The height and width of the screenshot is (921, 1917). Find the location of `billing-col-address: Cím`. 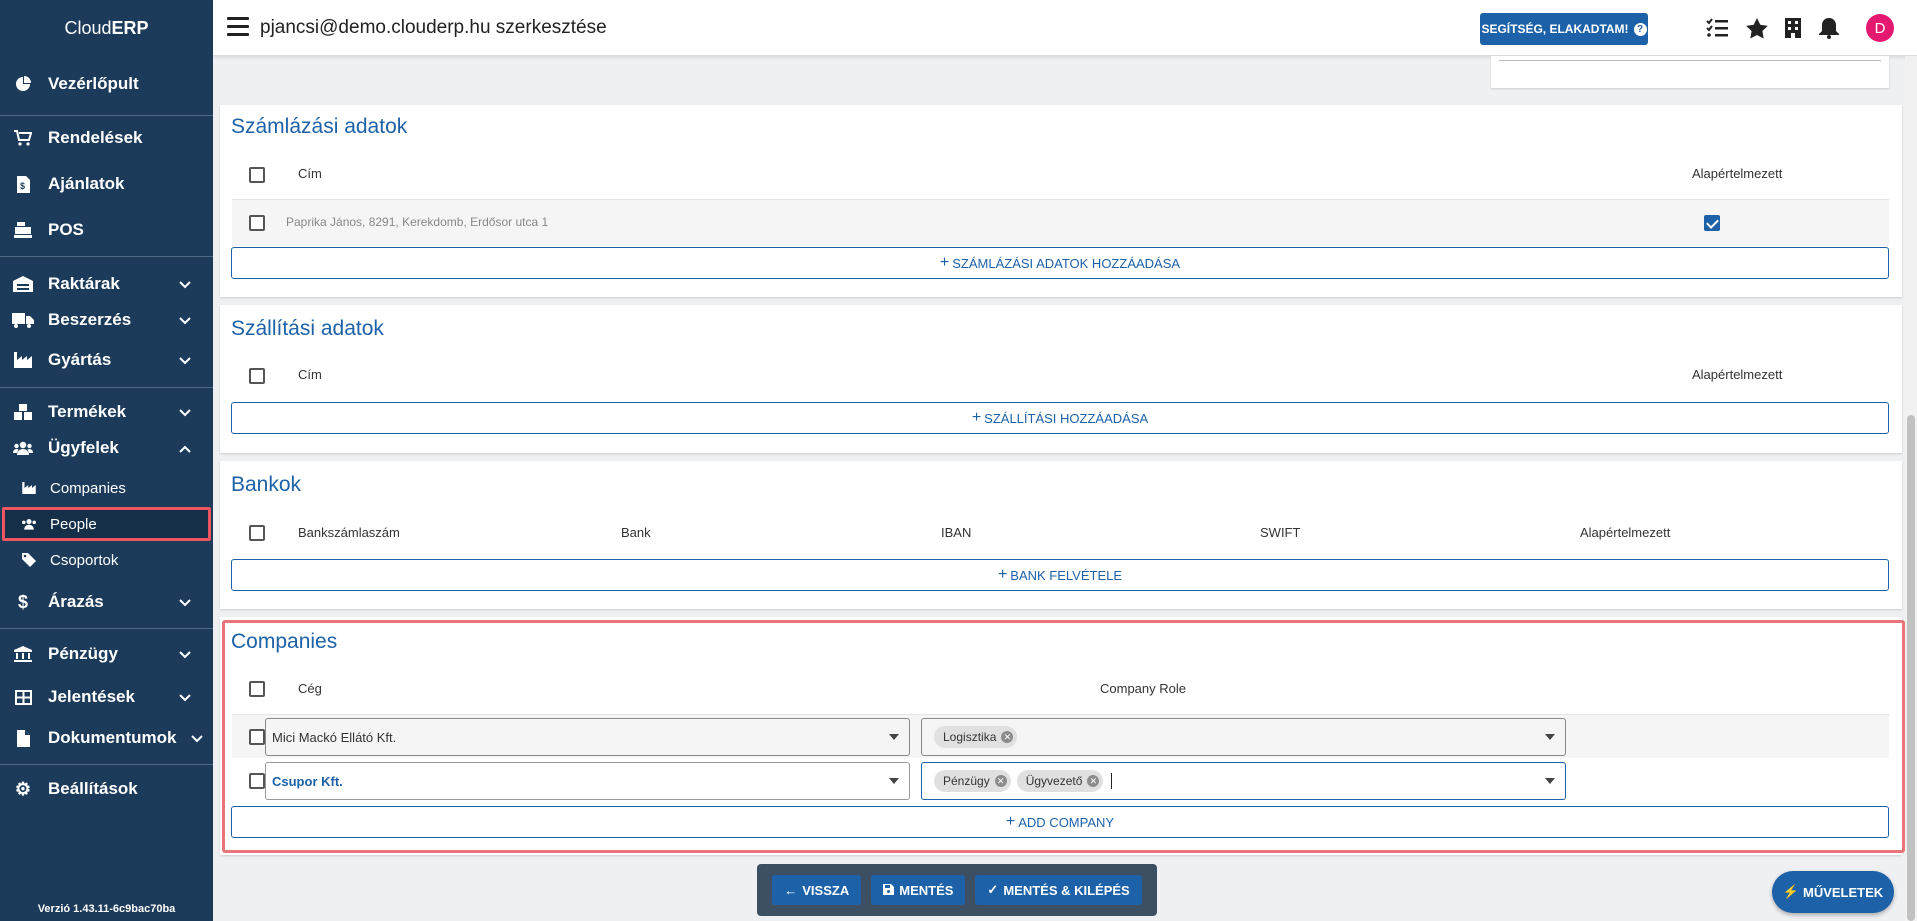

billing-col-address: Cím is located at coordinates (310, 173).